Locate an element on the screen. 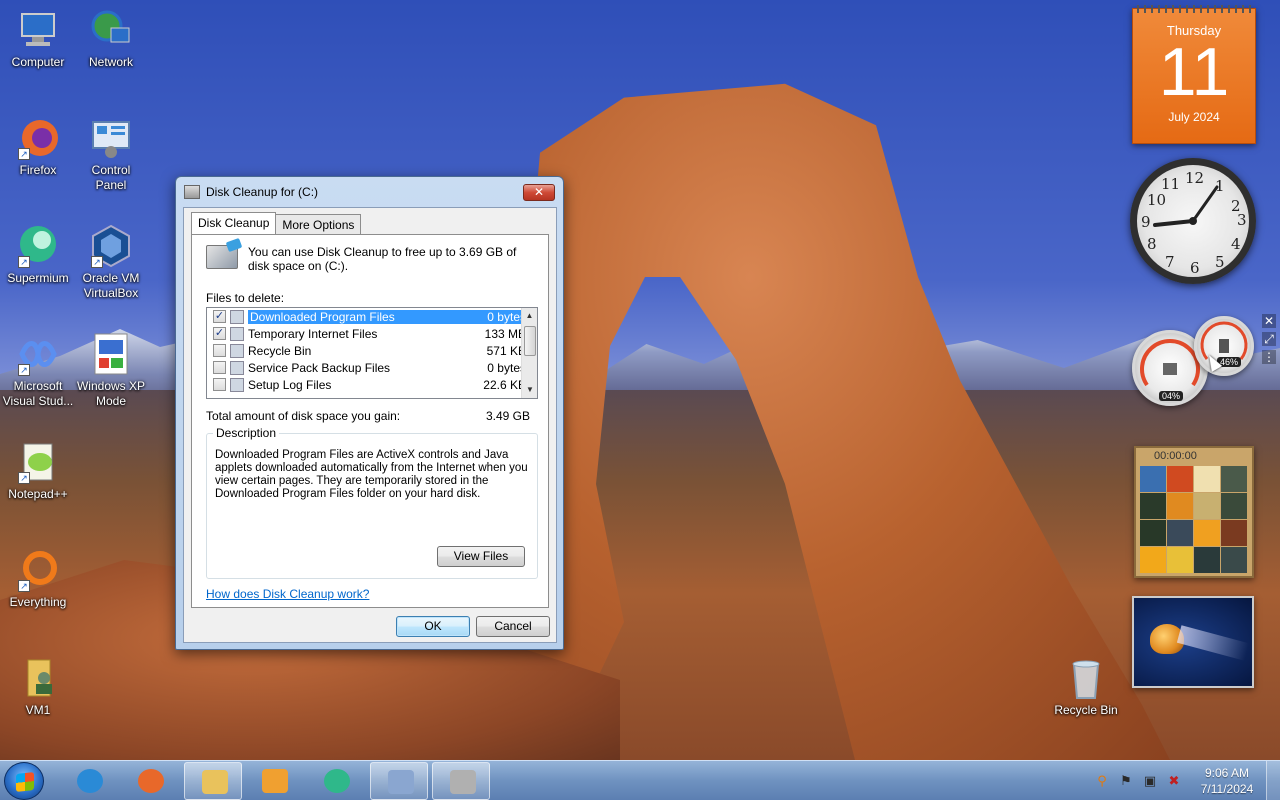  file-row: Setup Log Files 22.6 KB is located at coordinates (372, 384).